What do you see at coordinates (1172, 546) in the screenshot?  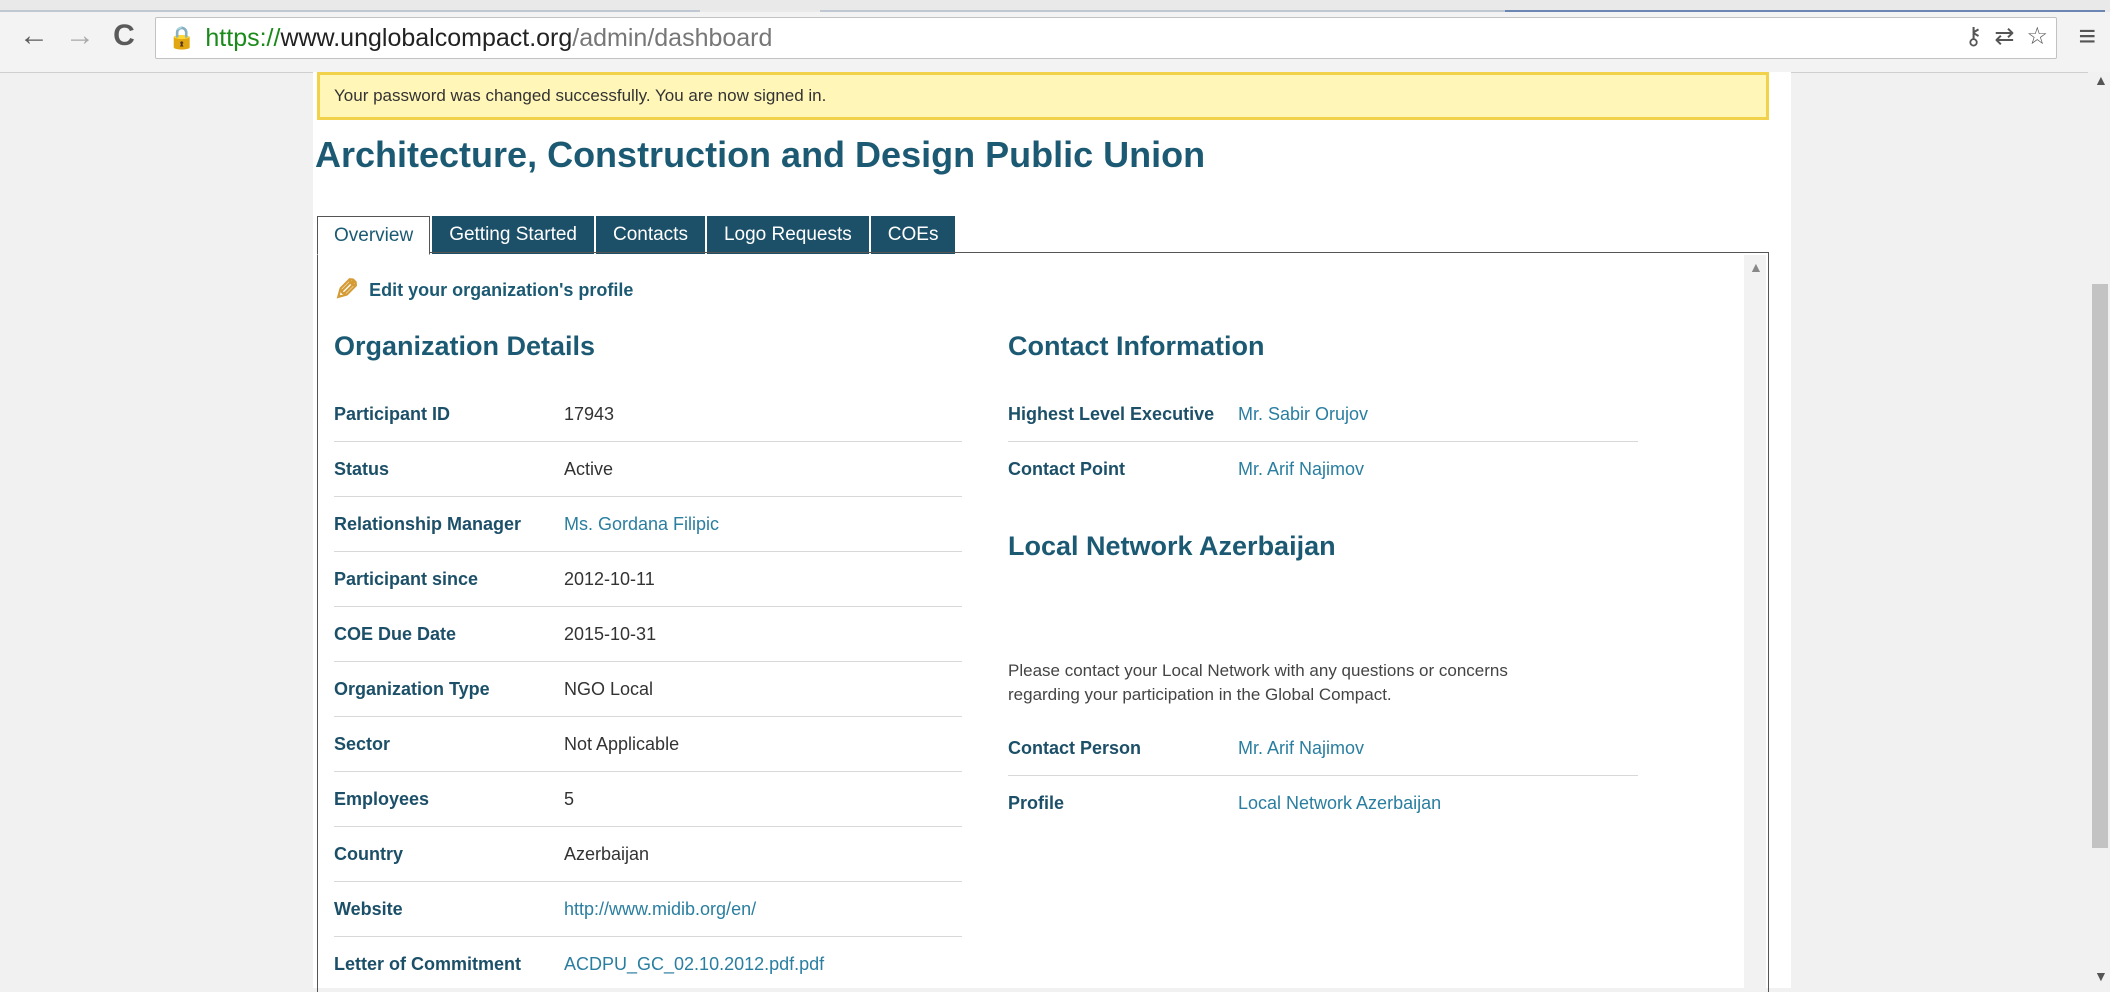 I see `local-network-heading: Local Network Azerbaijan` at bounding box center [1172, 546].